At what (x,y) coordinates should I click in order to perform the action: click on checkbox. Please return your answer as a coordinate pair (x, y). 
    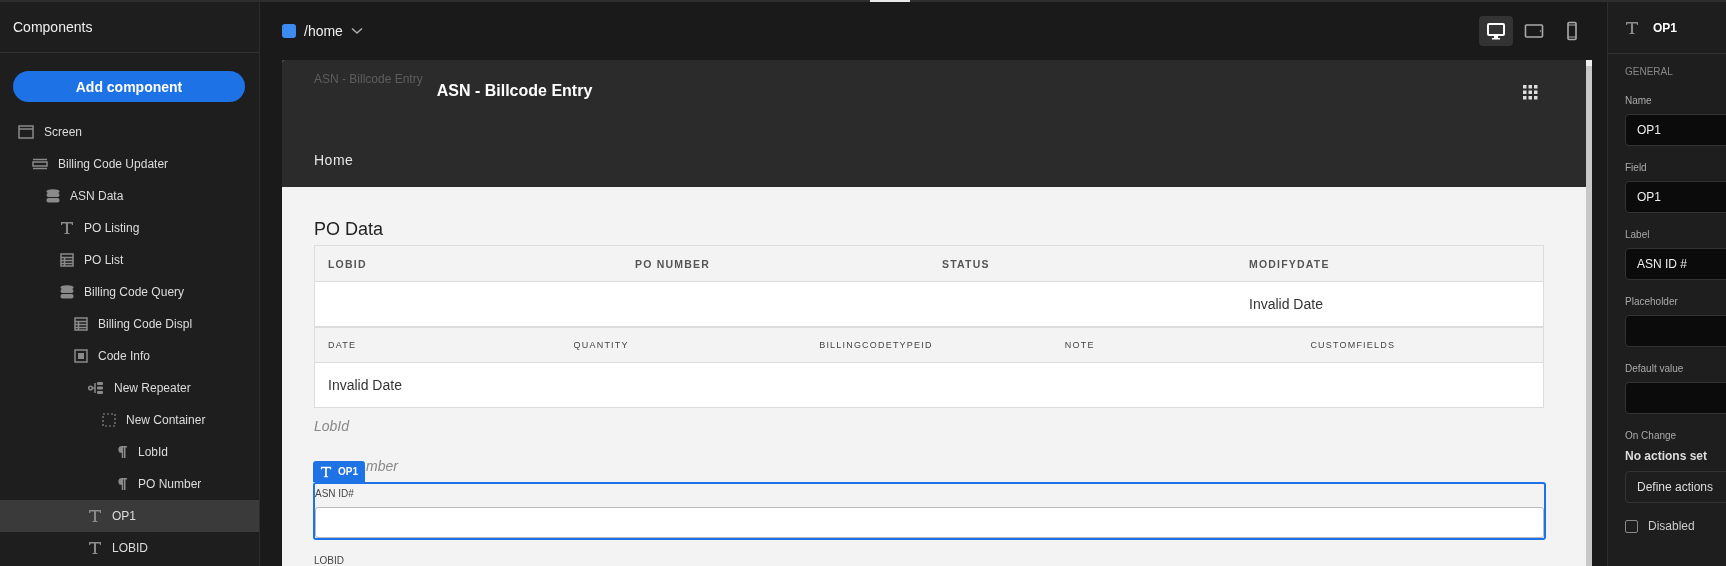
    Looking at the image, I should click on (1631, 526).